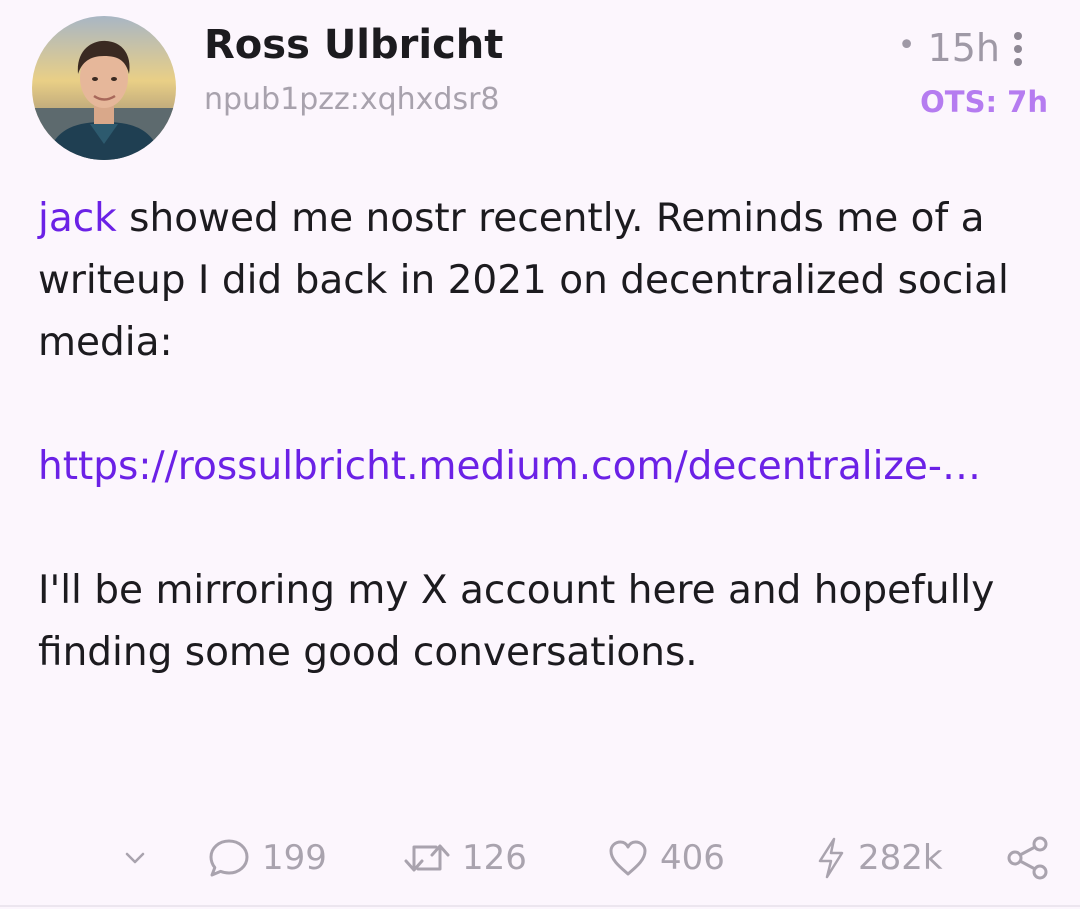 The image size is (1080, 909). I want to click on author-name: Ross Ulbricht, so click(353, 45).